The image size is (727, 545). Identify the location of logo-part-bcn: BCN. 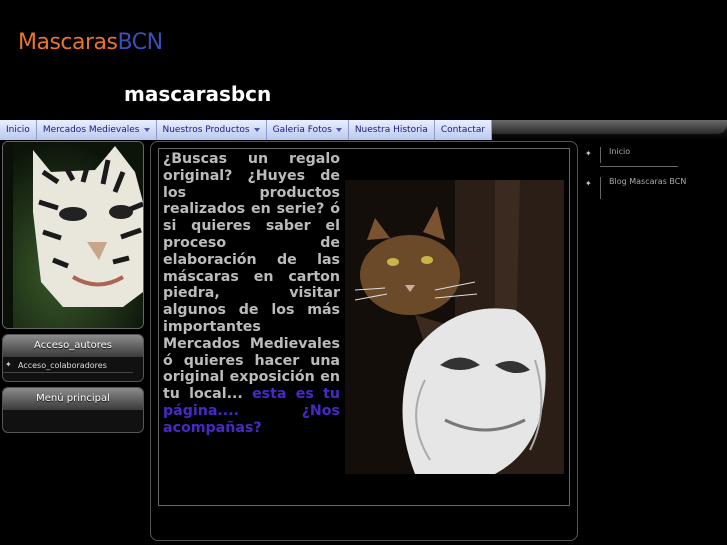
(140, 42).